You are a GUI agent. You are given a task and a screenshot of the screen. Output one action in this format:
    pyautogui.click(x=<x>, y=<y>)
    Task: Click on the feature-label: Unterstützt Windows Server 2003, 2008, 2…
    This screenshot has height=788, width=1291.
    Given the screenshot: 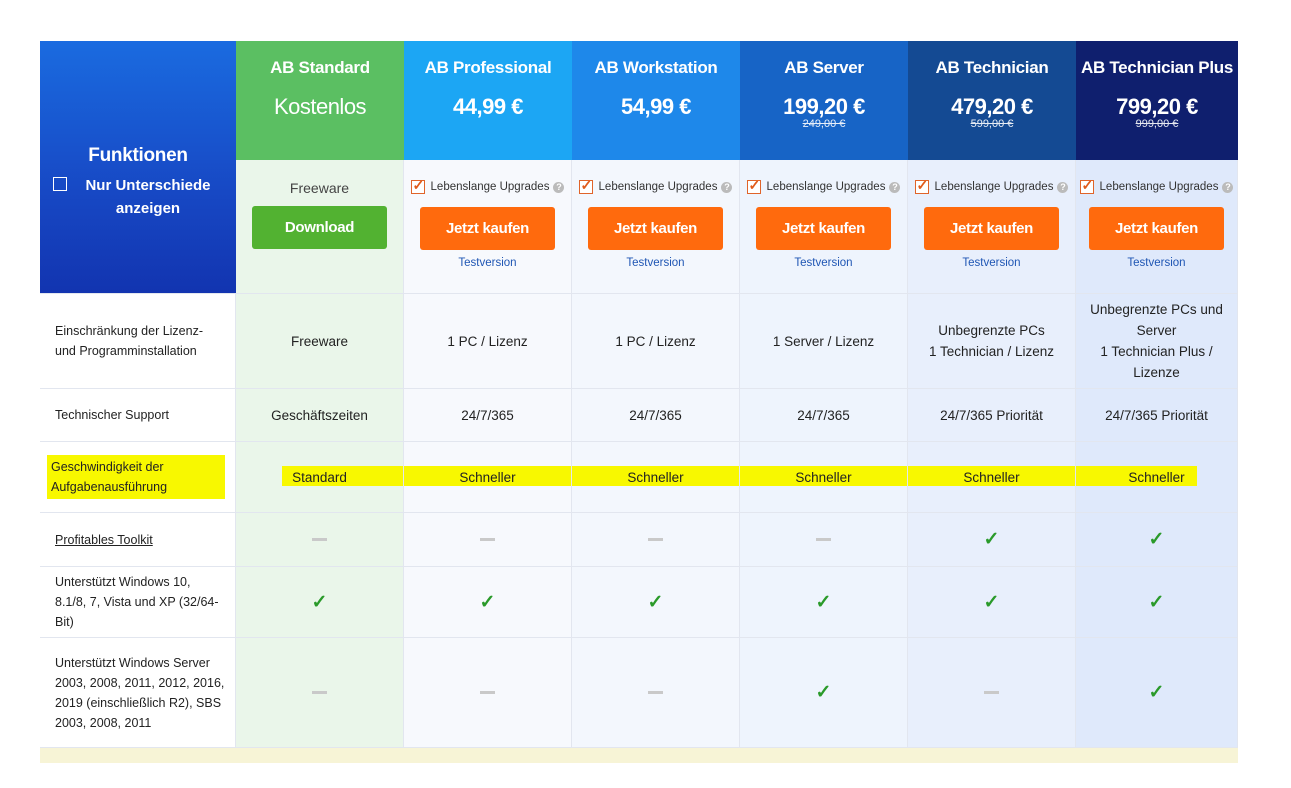 What is the action you would take?
    pyautogui.click(x=138, y=692)
    